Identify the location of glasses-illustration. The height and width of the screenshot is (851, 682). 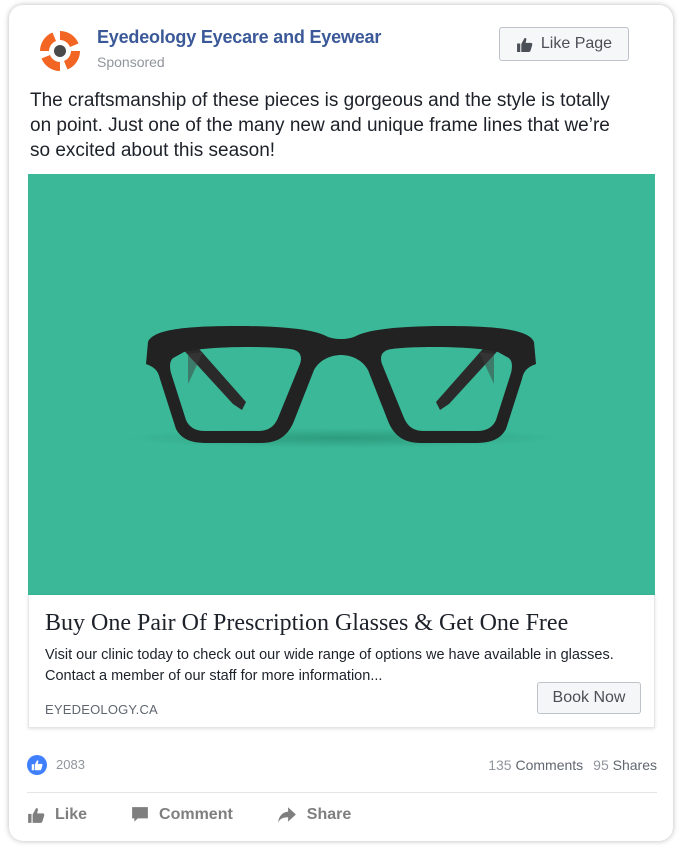
(341, 387).